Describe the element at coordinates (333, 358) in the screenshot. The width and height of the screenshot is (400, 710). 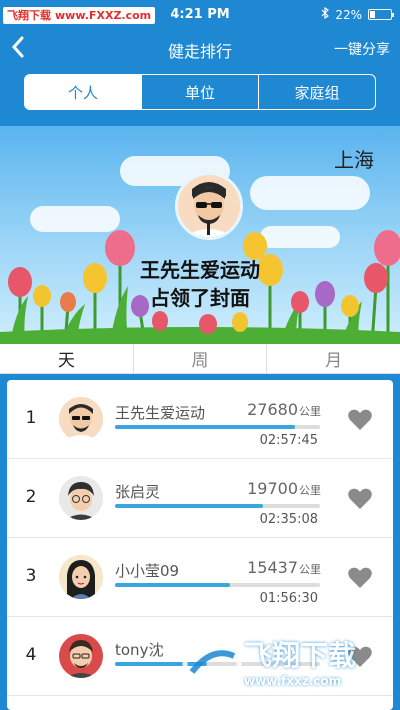
I see `tab-month: 月` at that location.